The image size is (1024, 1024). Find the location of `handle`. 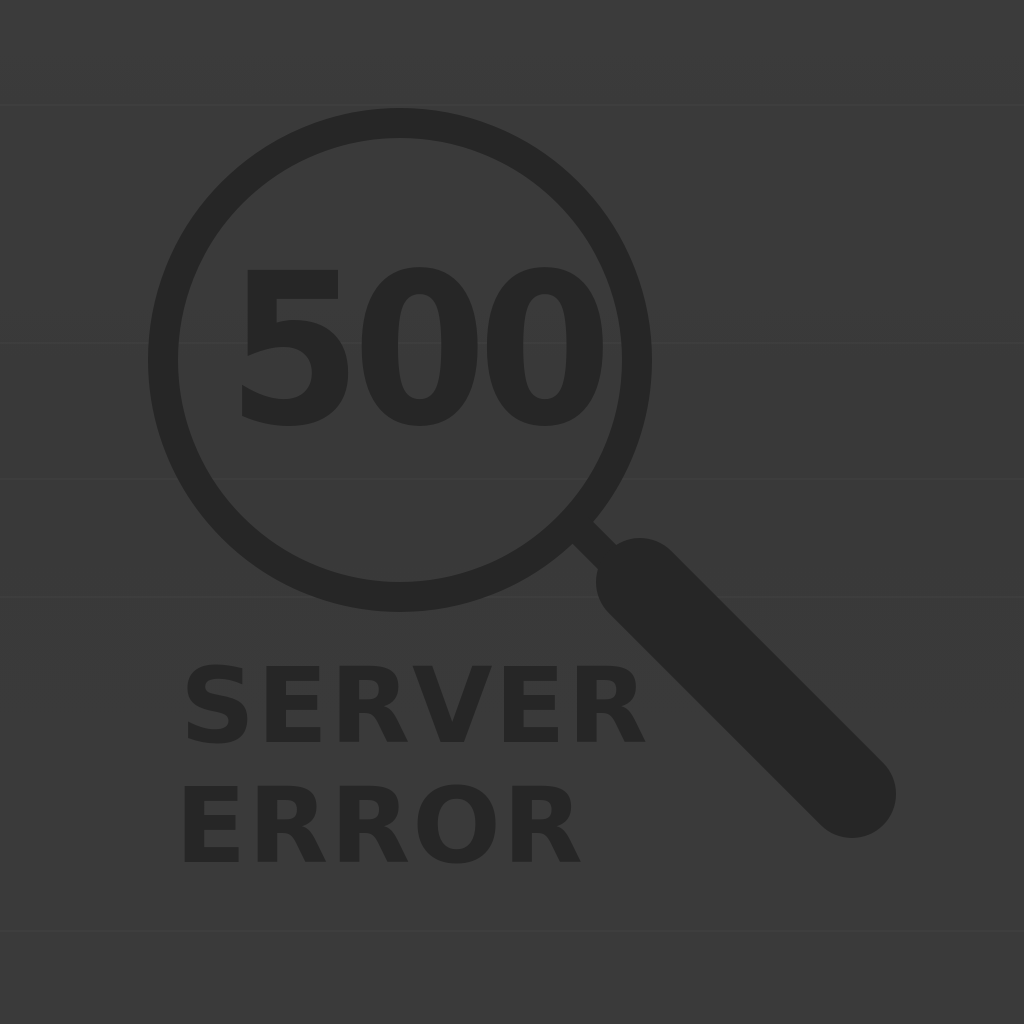

handle is located at coordinates (746, 688).